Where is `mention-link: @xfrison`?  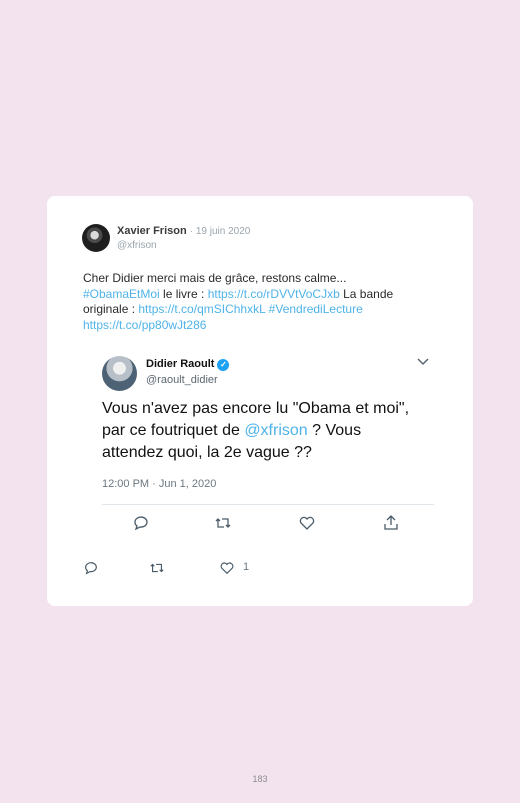 mention-link: @xfrison is located at coordinates (275, 430).